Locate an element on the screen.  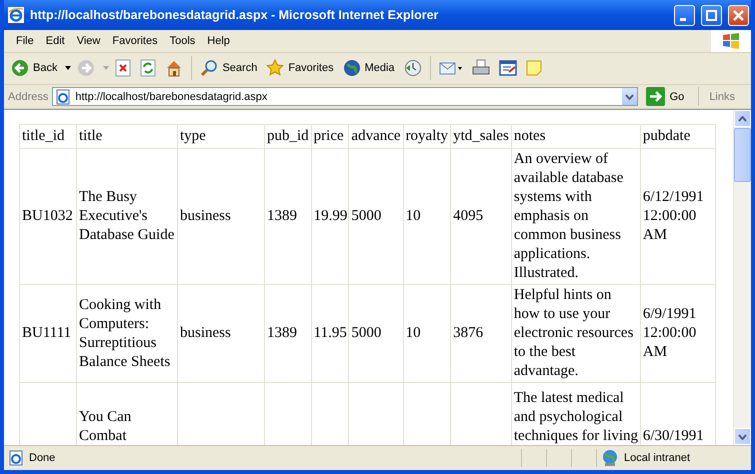
table-cell: 3876 is located at coordinates (481, 333).